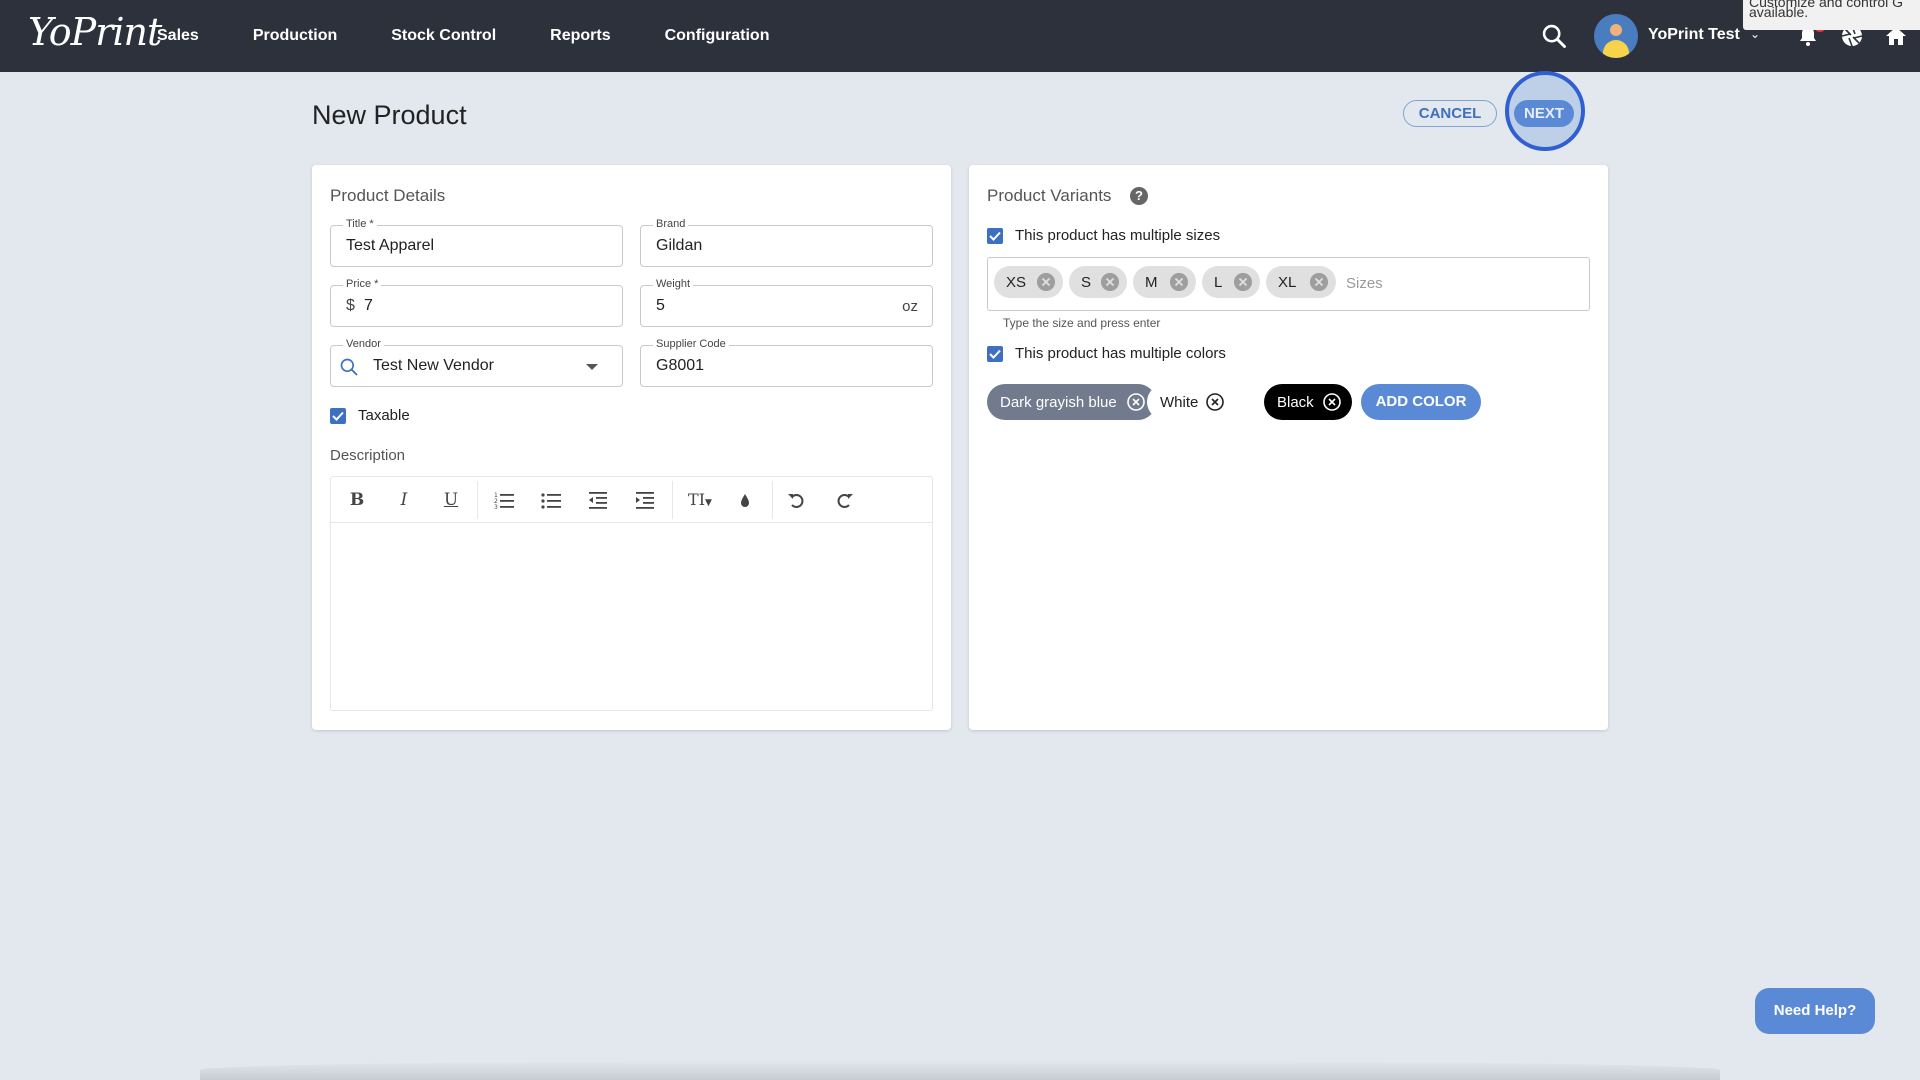 This screenshot has height=1080, width=1920. What do you see at coordinates (700, 500) in the screenshot?
I see `text-size-dropdown: TI▼` at bounding box center [700, 500].